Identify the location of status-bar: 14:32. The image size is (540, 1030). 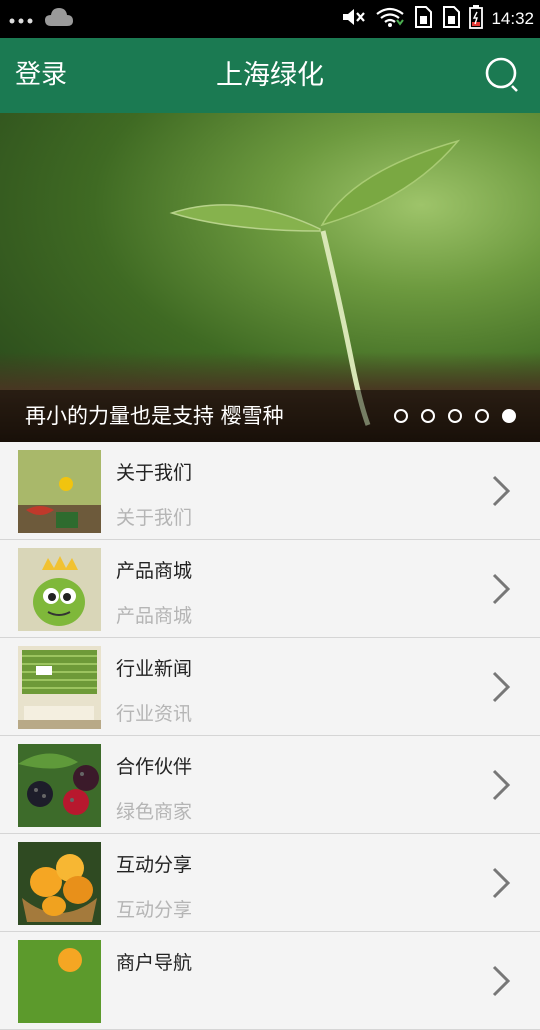
(270, 19).